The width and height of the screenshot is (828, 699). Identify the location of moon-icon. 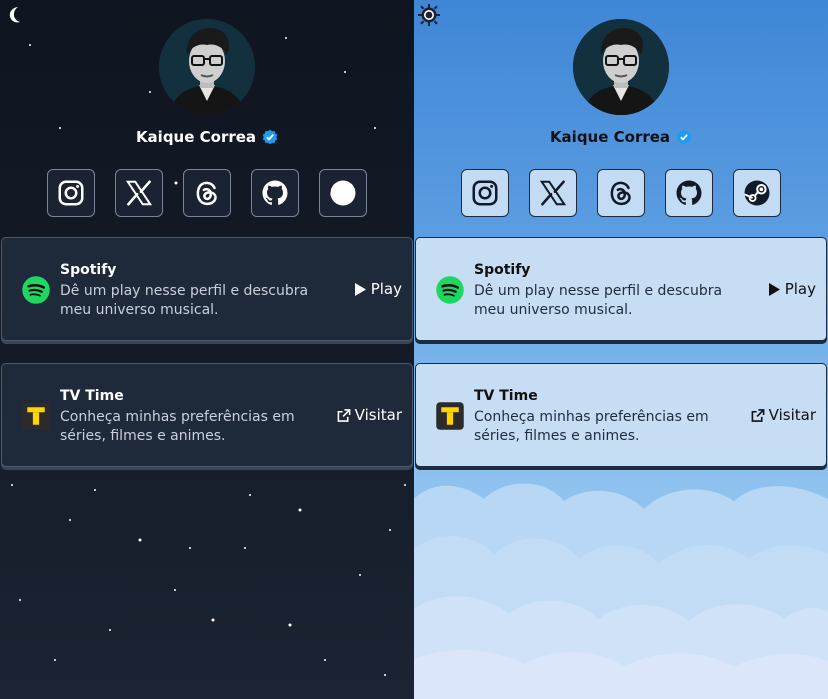
(14, 15).